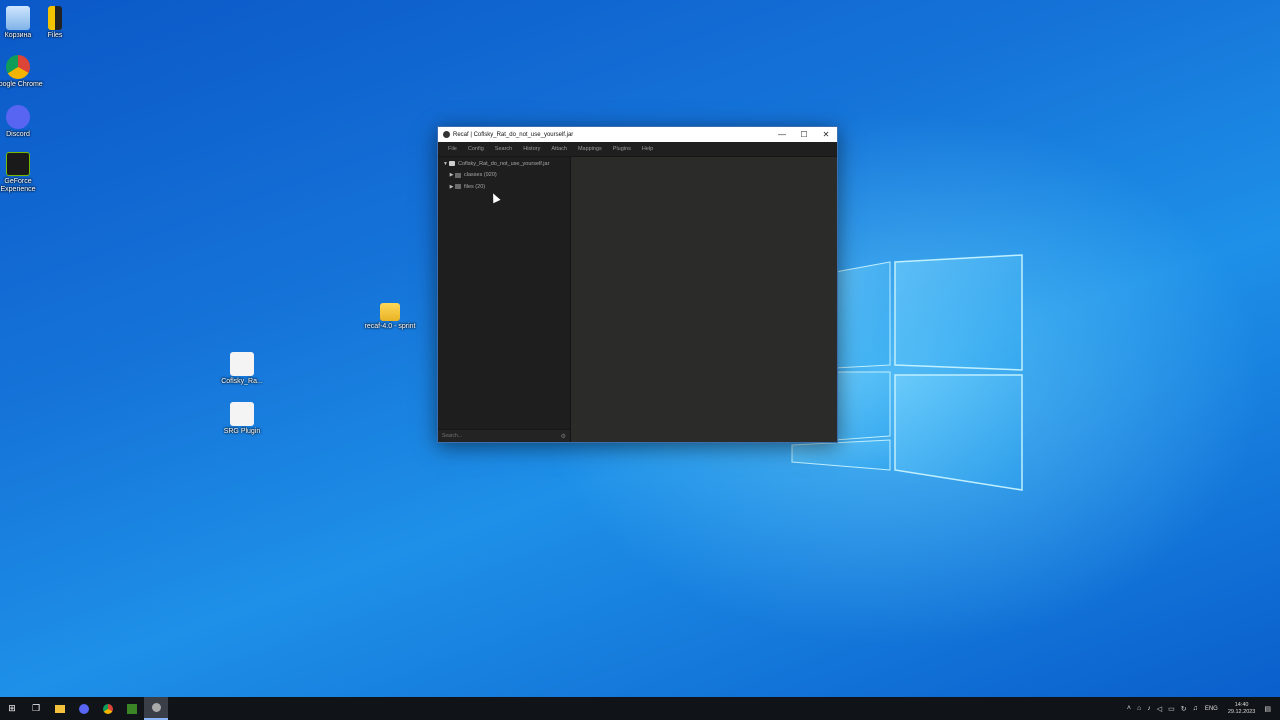 This screenshot has width=1280, height=720. I want to click on menu-plugins: Plugins, so click(623, 149).